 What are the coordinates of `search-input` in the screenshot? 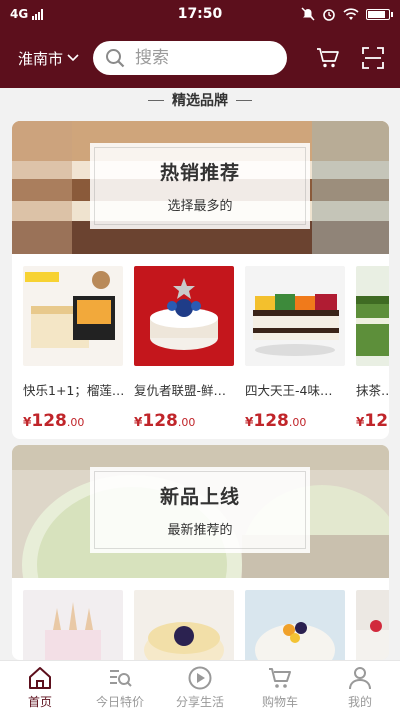 It's located at (195, 58).